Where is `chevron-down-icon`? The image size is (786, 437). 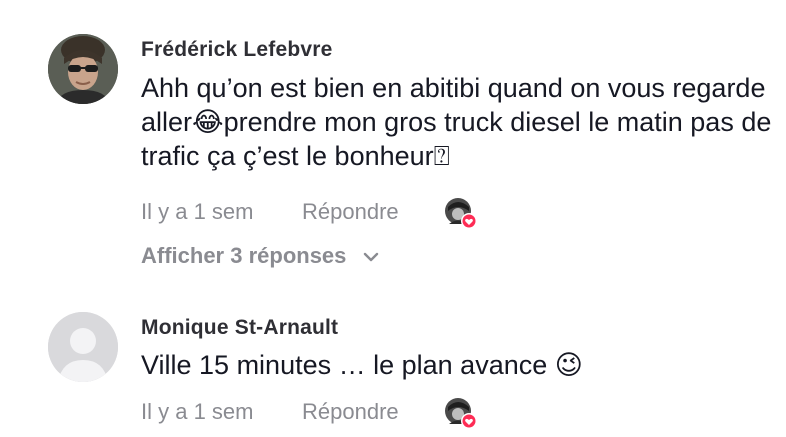 chevron-down-icon is located at coordinates (371, 255).